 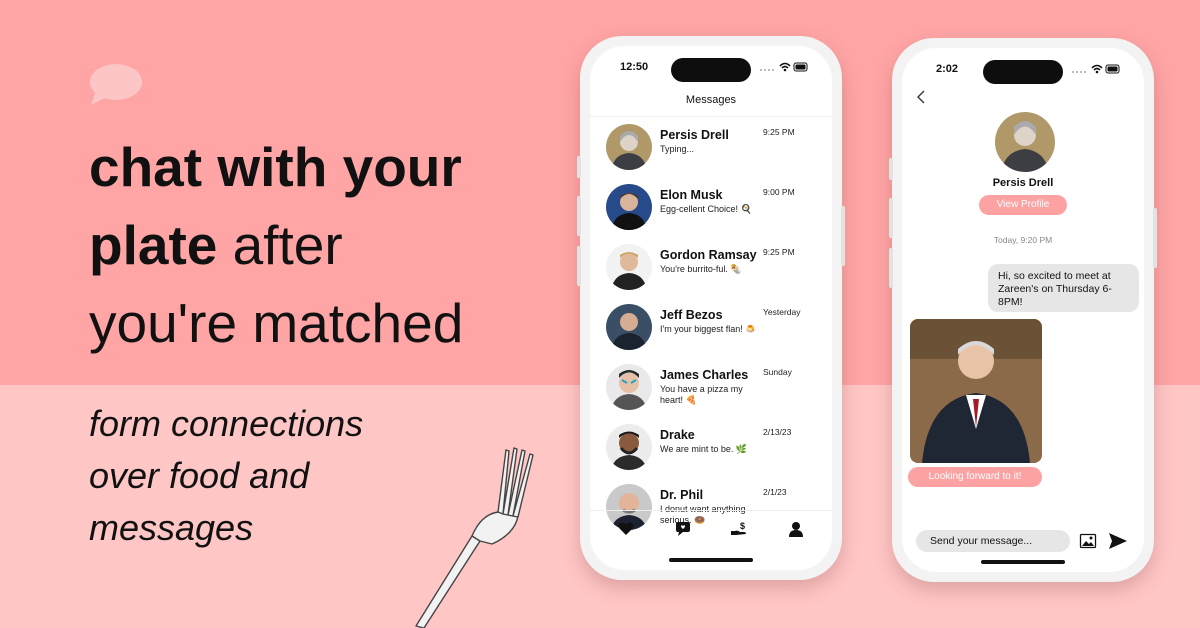 I want to click on message-snippet: We are mint to be. 🌿, so click(x=704, y=449).